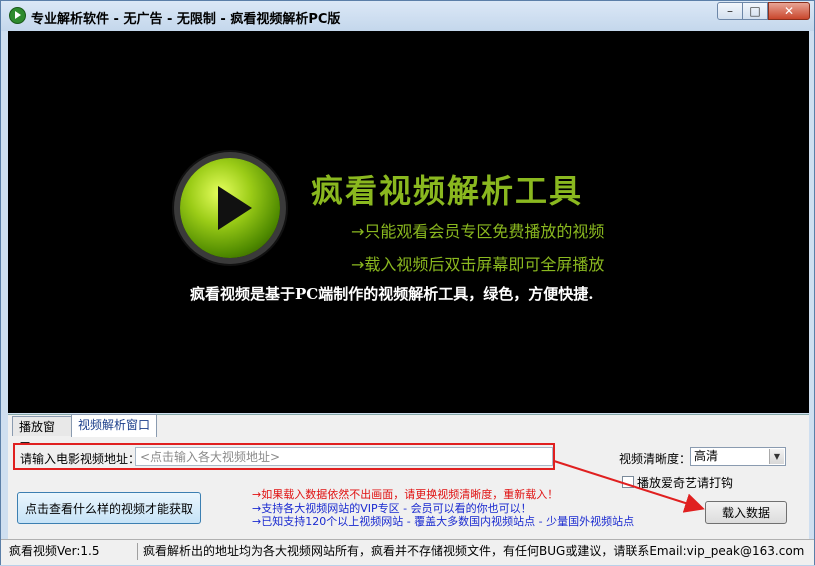 The image size is (815, 566). Describe the element at coordinates (71, 551) in the screenshot. I see `status-version: 疯看视频Ver:1.5` at that location.